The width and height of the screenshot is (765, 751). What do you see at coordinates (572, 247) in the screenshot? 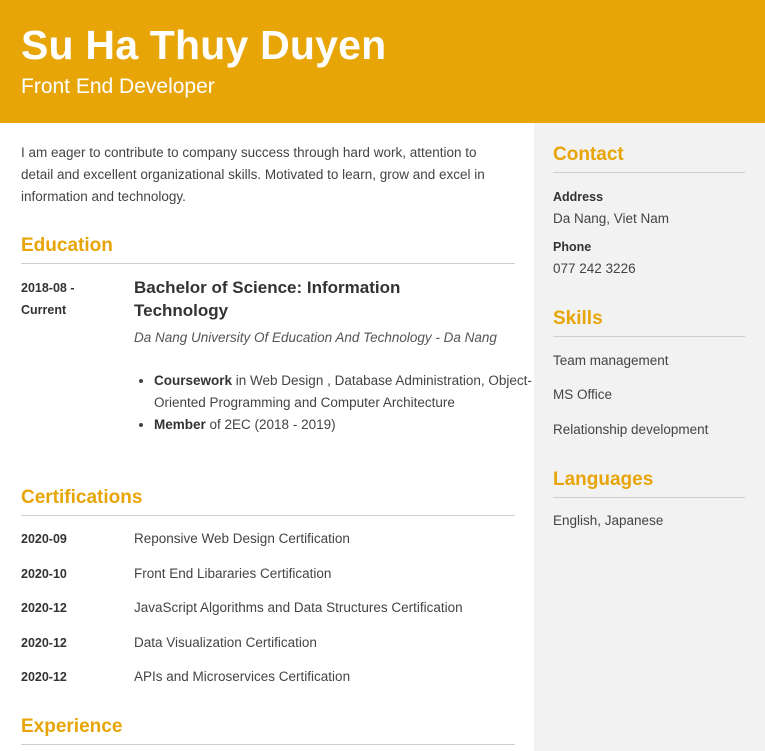
I see `phone-label: Phone` at bounding box center [572, 247].